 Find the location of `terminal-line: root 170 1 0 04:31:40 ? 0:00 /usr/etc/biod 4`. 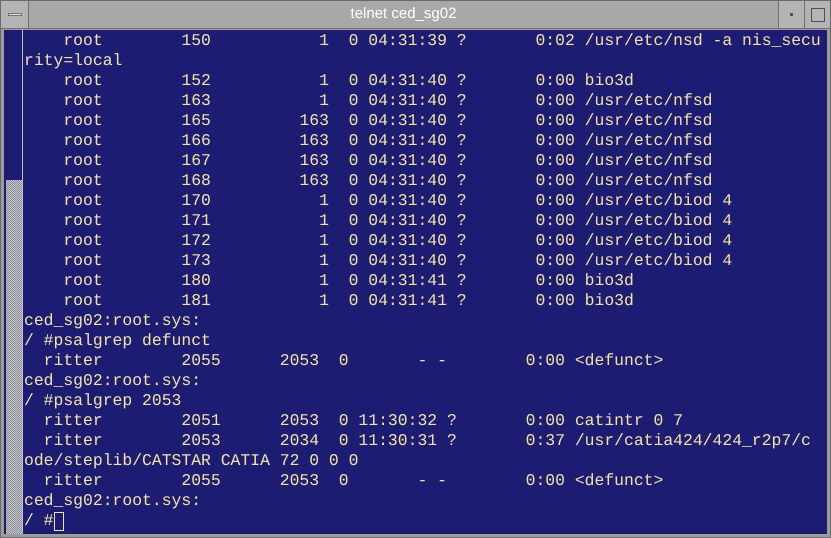

terminal-line: root 170 1 0 04:31:40 ? 0:00 /usr/etc/biod 4 is located at coordinates (397, 201).